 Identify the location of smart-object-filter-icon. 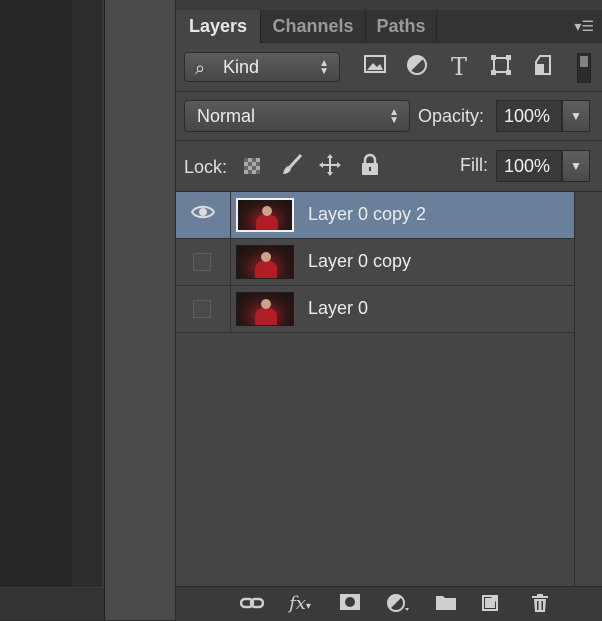
(543, 67).